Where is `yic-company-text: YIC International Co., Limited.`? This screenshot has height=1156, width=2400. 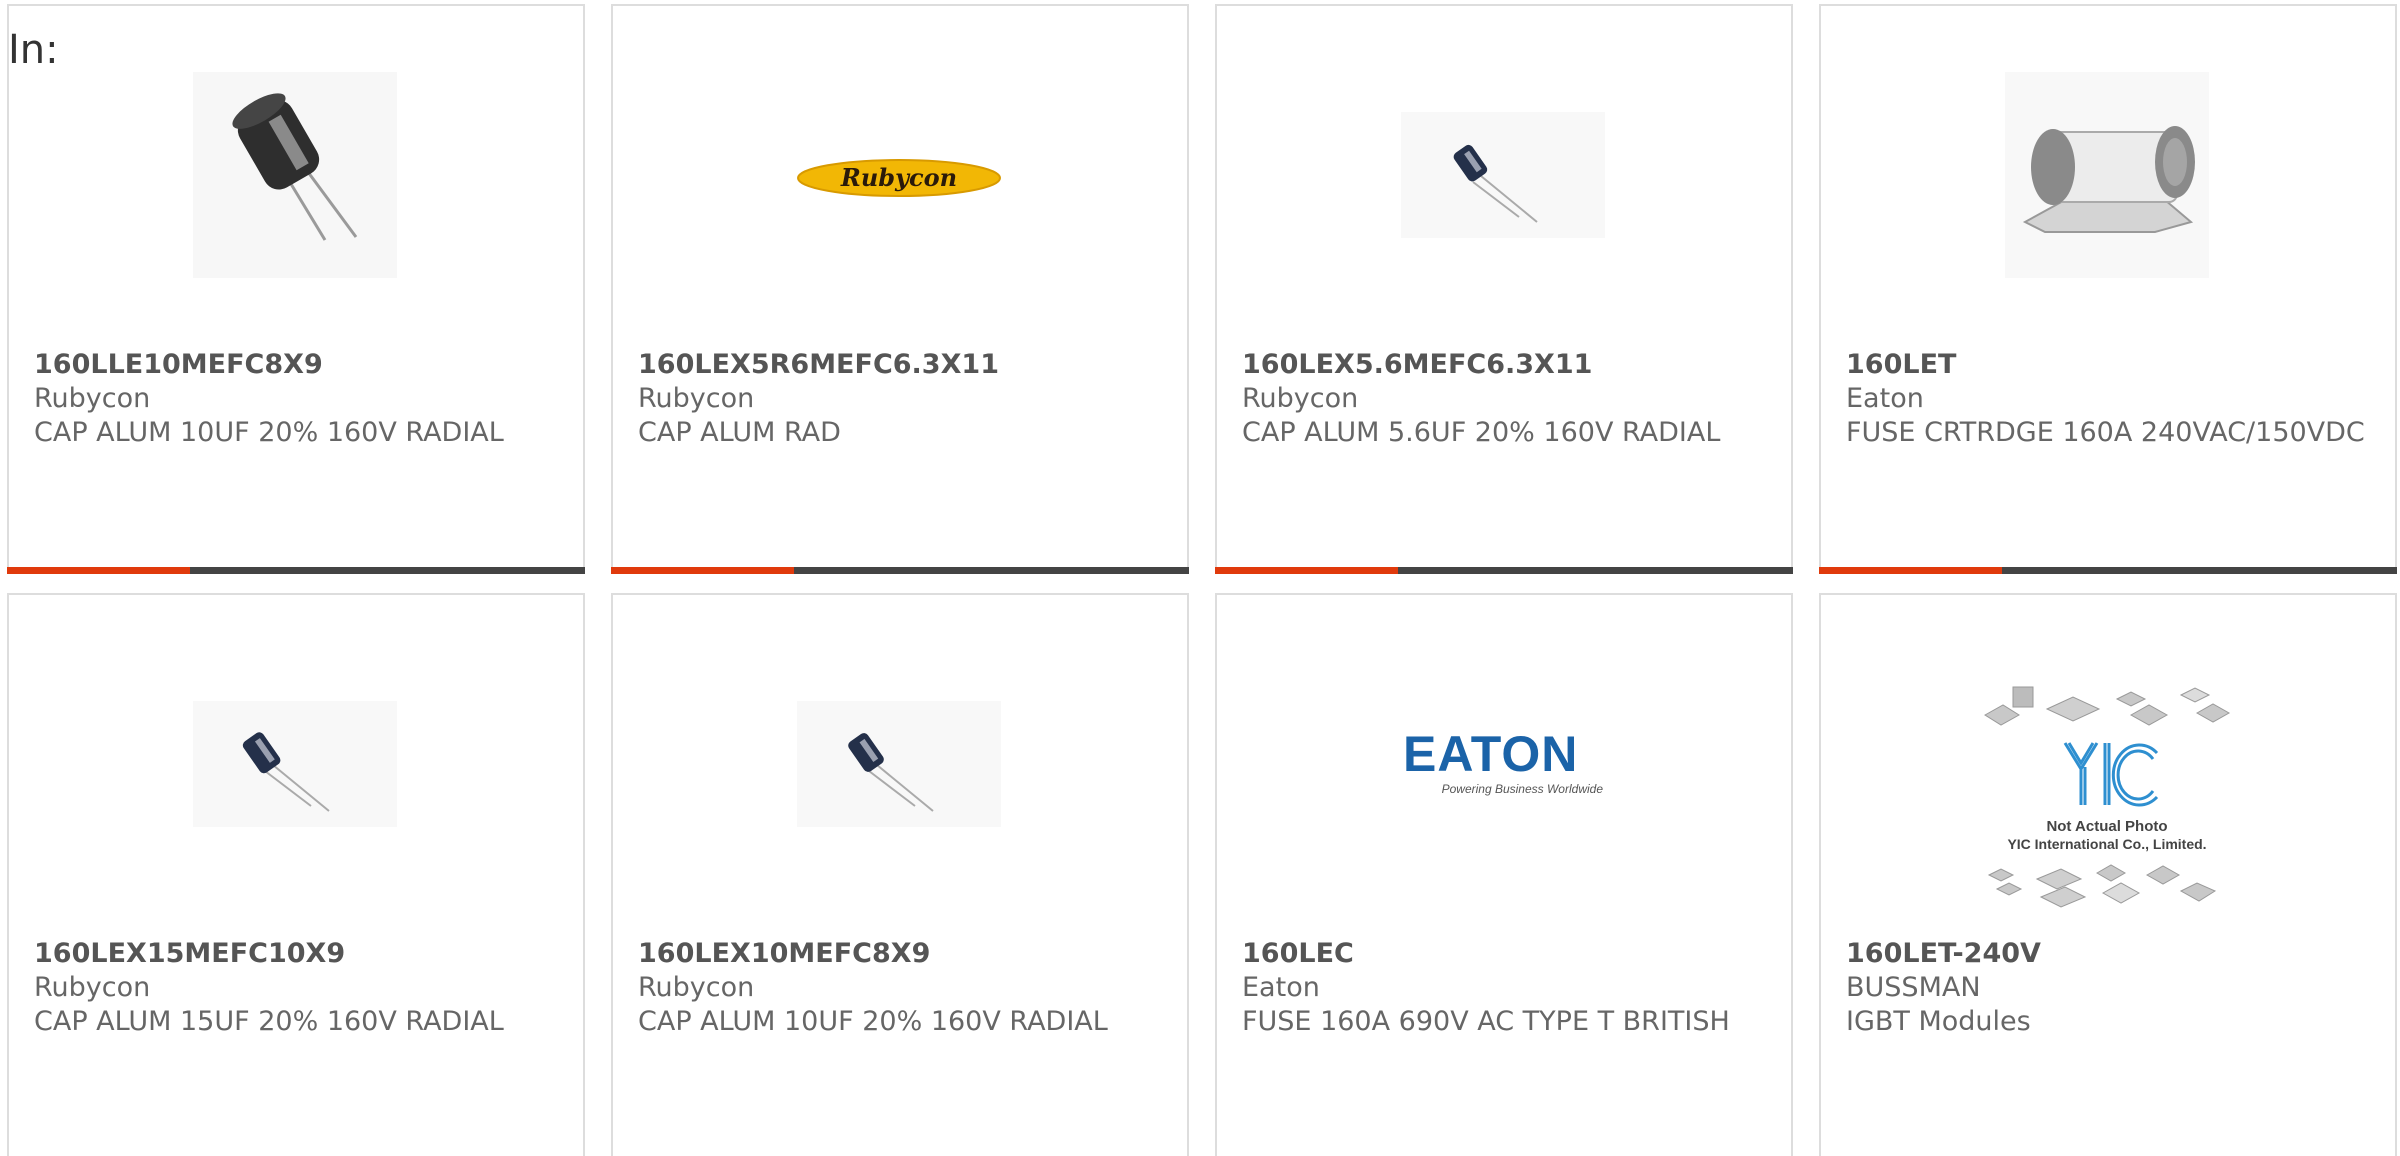
yic-company-text: YIC International Co., Limited. is located at coordinates (2106, 844).